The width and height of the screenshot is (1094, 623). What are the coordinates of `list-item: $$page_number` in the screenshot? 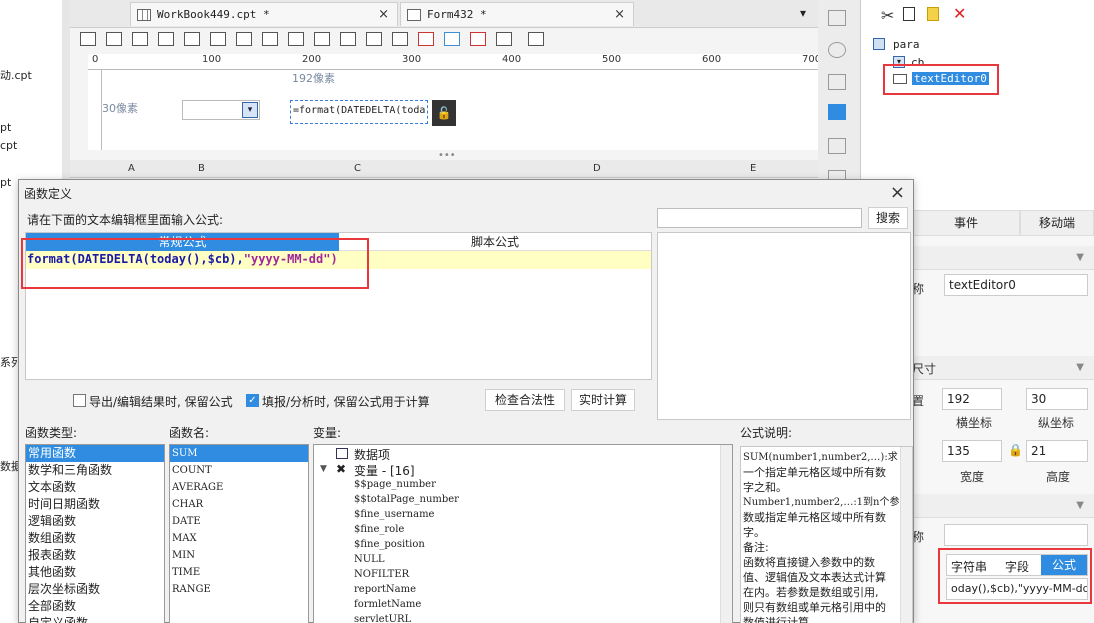 It's located at (395, 486).